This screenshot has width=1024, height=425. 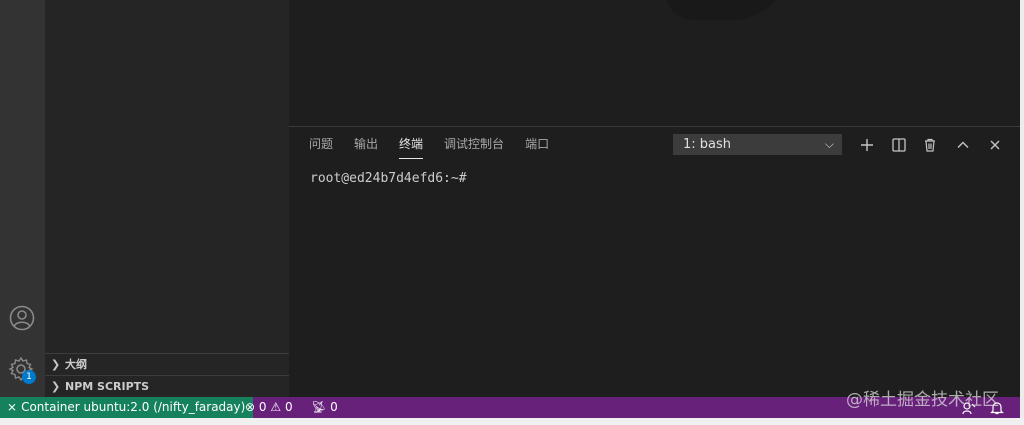 I want to click on remote-label: Container ubuntu:2.0 (/nifty_faraday), so click(x=133, y=407).